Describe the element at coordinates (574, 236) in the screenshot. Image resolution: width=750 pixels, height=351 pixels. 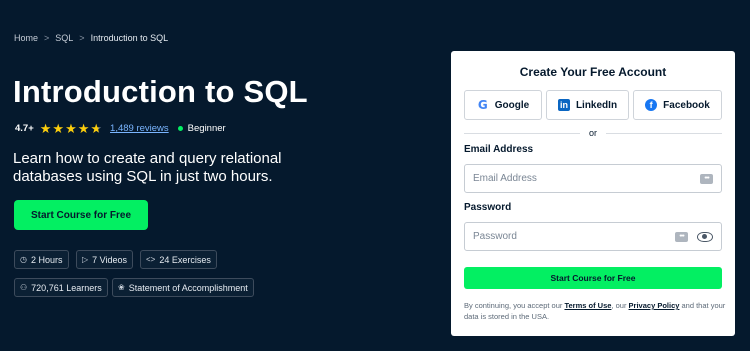
I see `password-field` at that location.